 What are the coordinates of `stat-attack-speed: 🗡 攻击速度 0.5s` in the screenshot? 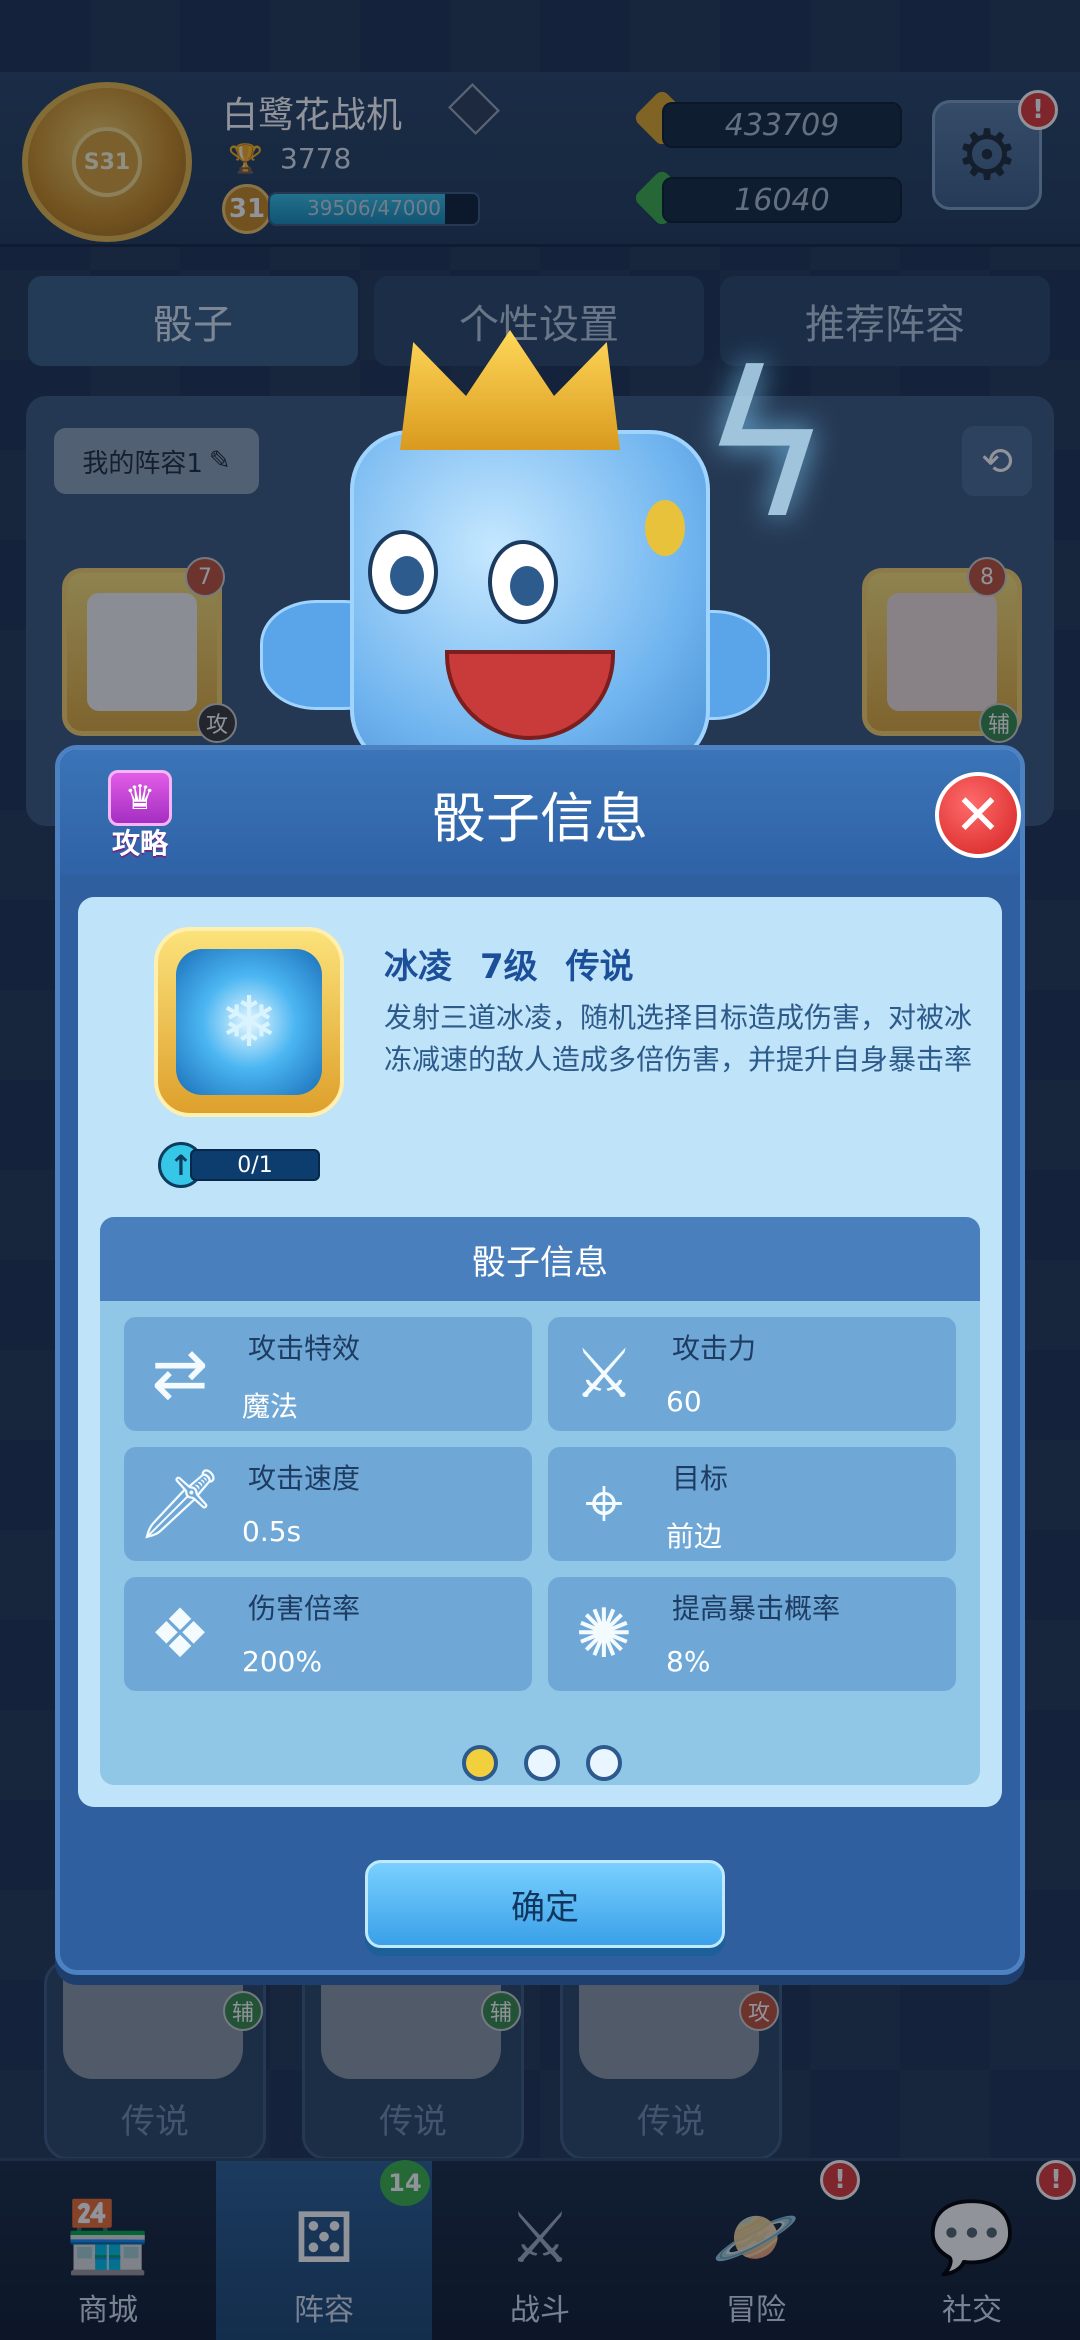 It's located at (328, 1504).